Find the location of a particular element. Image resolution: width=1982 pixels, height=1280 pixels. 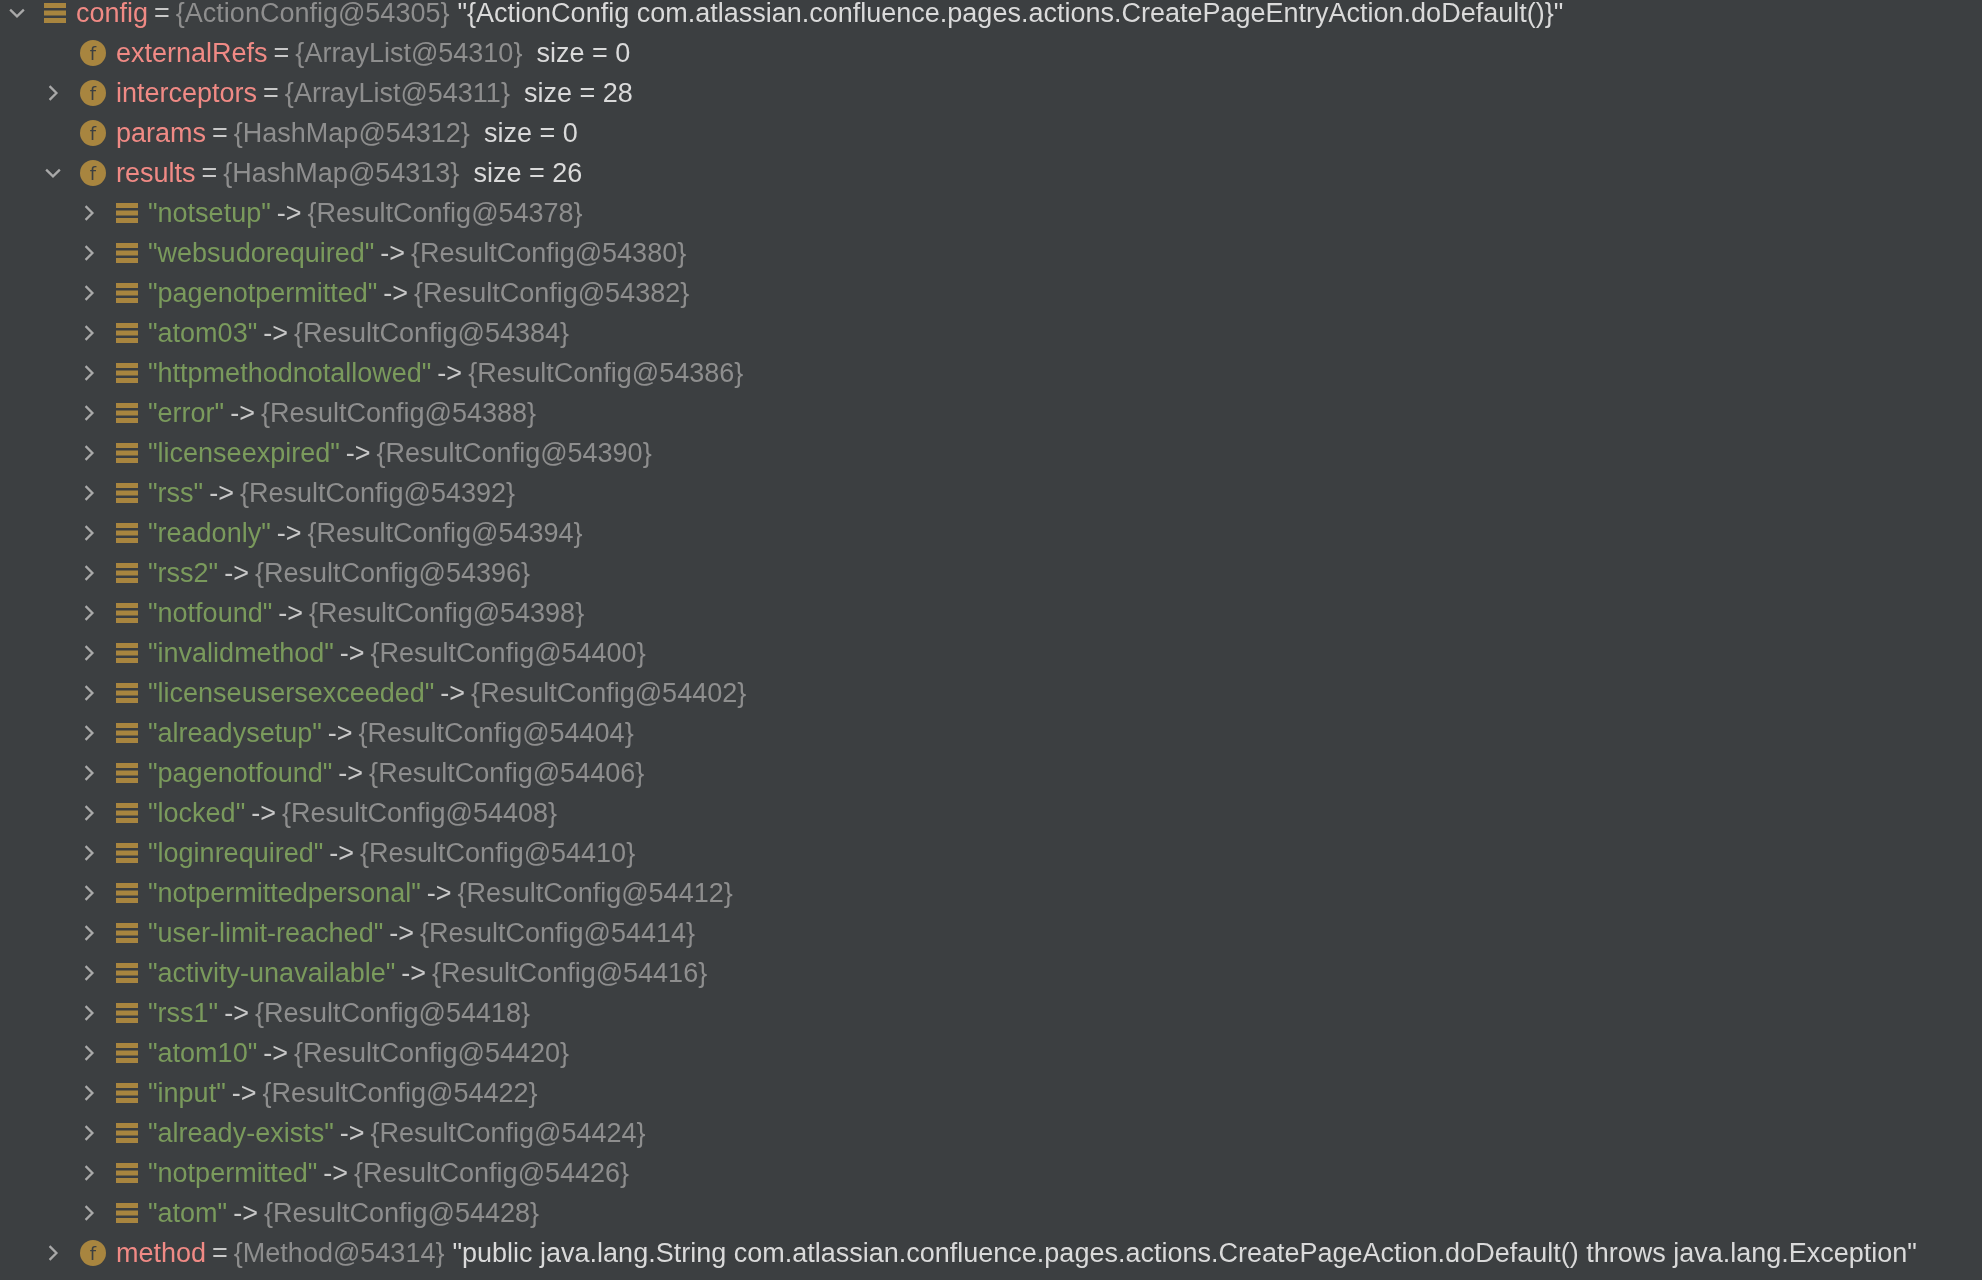

object-reference: {ResultConfig@54428} is located at coordinates (401, 1213).